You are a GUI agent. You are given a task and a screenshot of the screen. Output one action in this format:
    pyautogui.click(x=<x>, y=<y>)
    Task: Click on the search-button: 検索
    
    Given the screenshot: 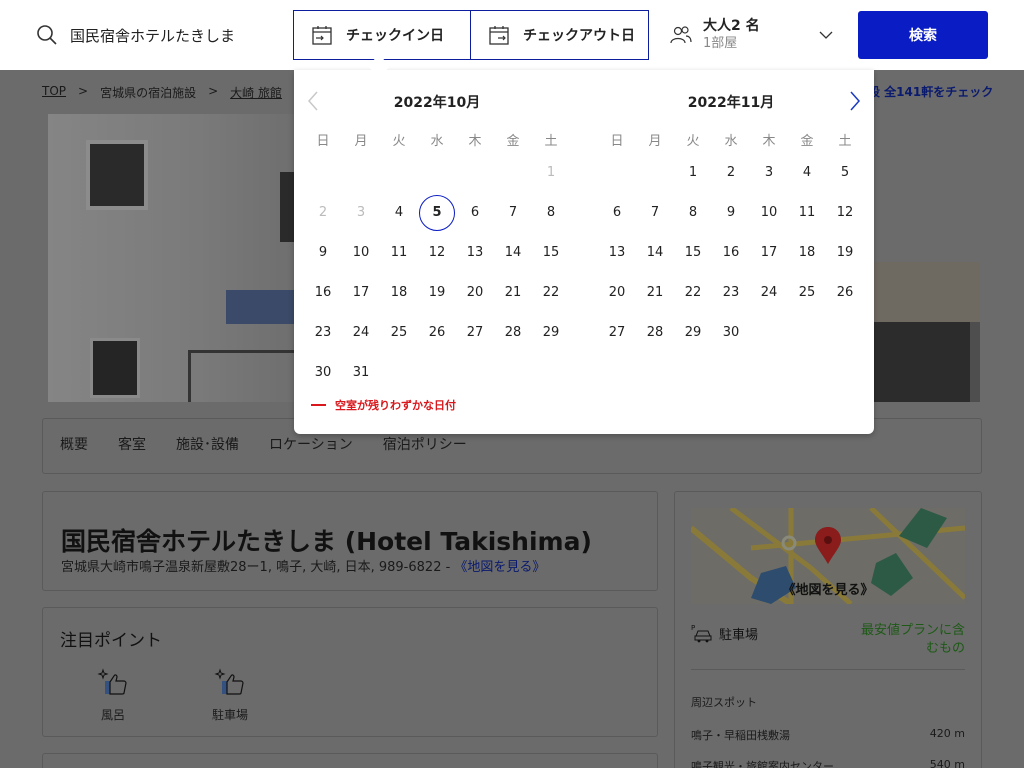 What is the action you would take?
    pyautogui.click(x=923, y=35)
    